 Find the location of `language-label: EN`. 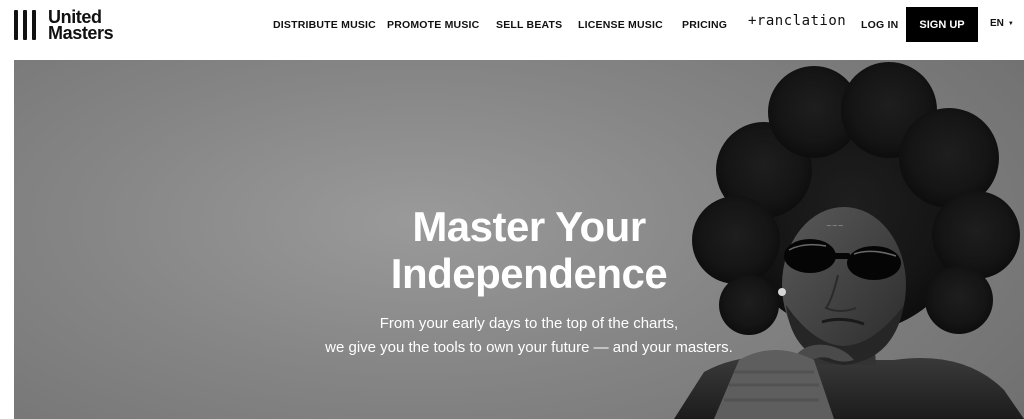

language-label: EN is located at coordinates (997, 23).